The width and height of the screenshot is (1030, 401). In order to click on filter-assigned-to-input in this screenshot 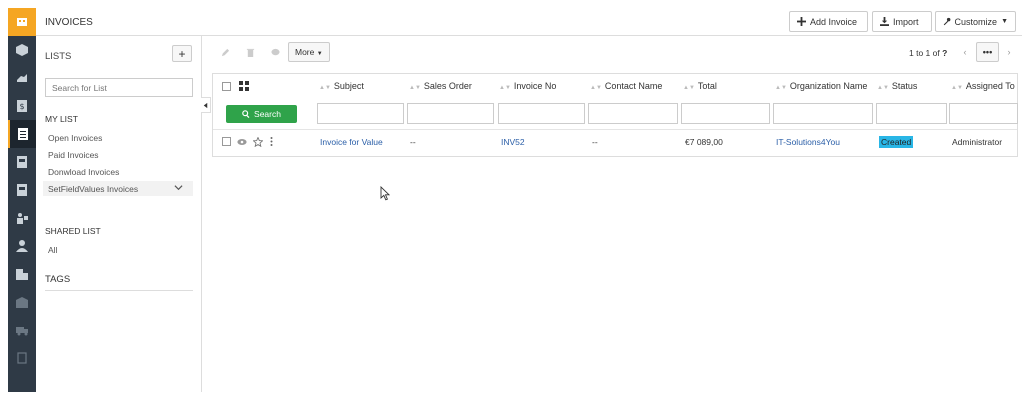, I will do `click(983, 113)`.